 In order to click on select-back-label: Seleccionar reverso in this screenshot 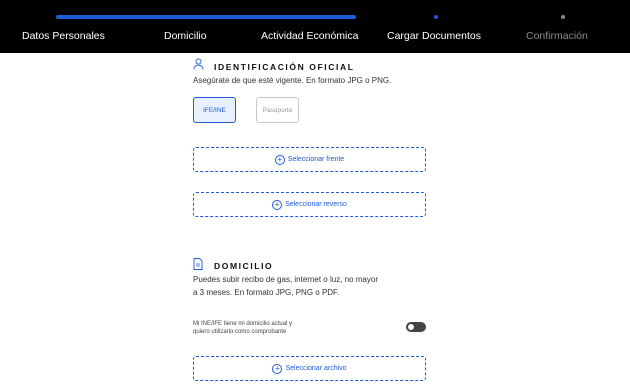, I will do `click(316, 204)`.